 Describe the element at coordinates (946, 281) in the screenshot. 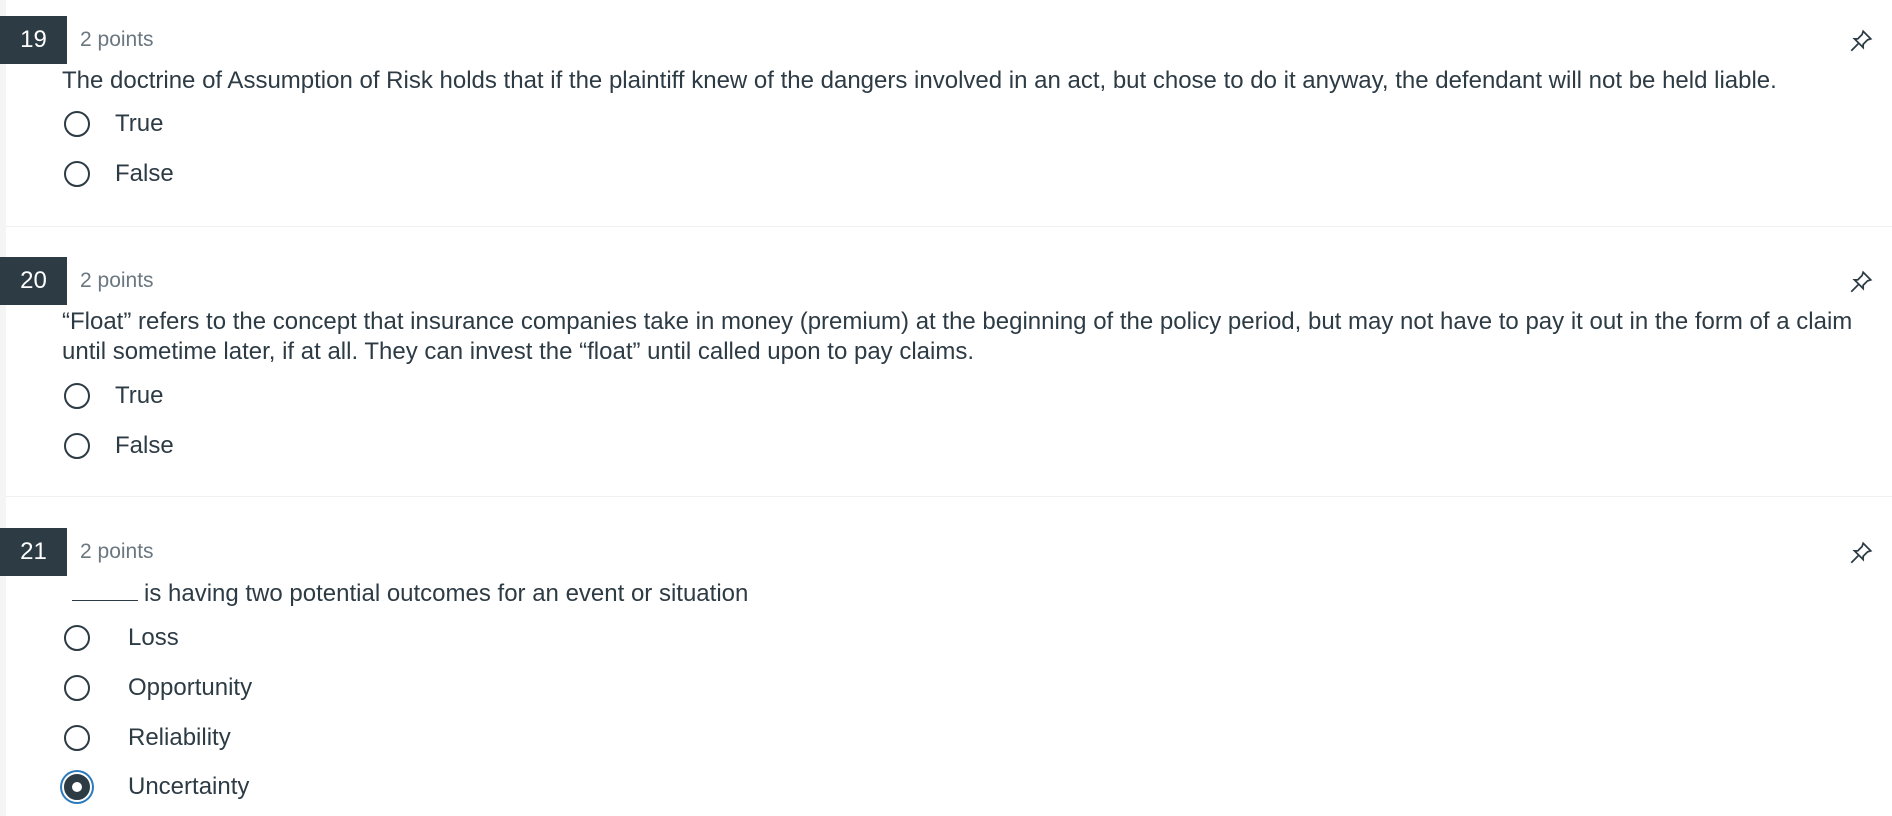

I see `question-header: 20 2 points` at that location.